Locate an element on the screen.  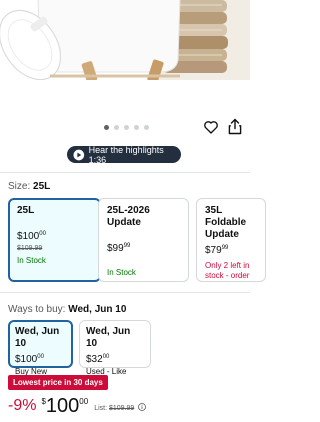
size-value: 25L is located at coordinates (42, 186).